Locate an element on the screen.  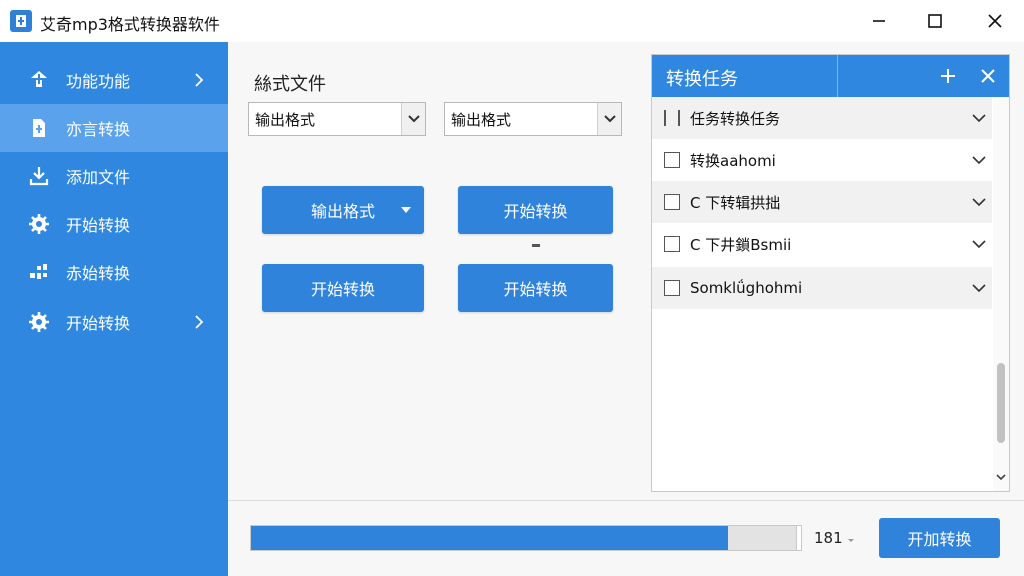
task-row: 转换aahomi is located at coordinates (822, 160).